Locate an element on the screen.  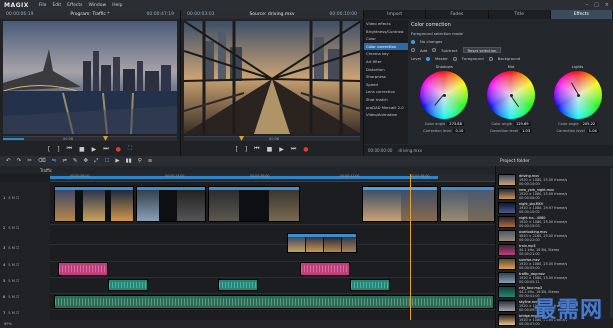
source-play-icon: ▶ is located at coordinates (281, 149).